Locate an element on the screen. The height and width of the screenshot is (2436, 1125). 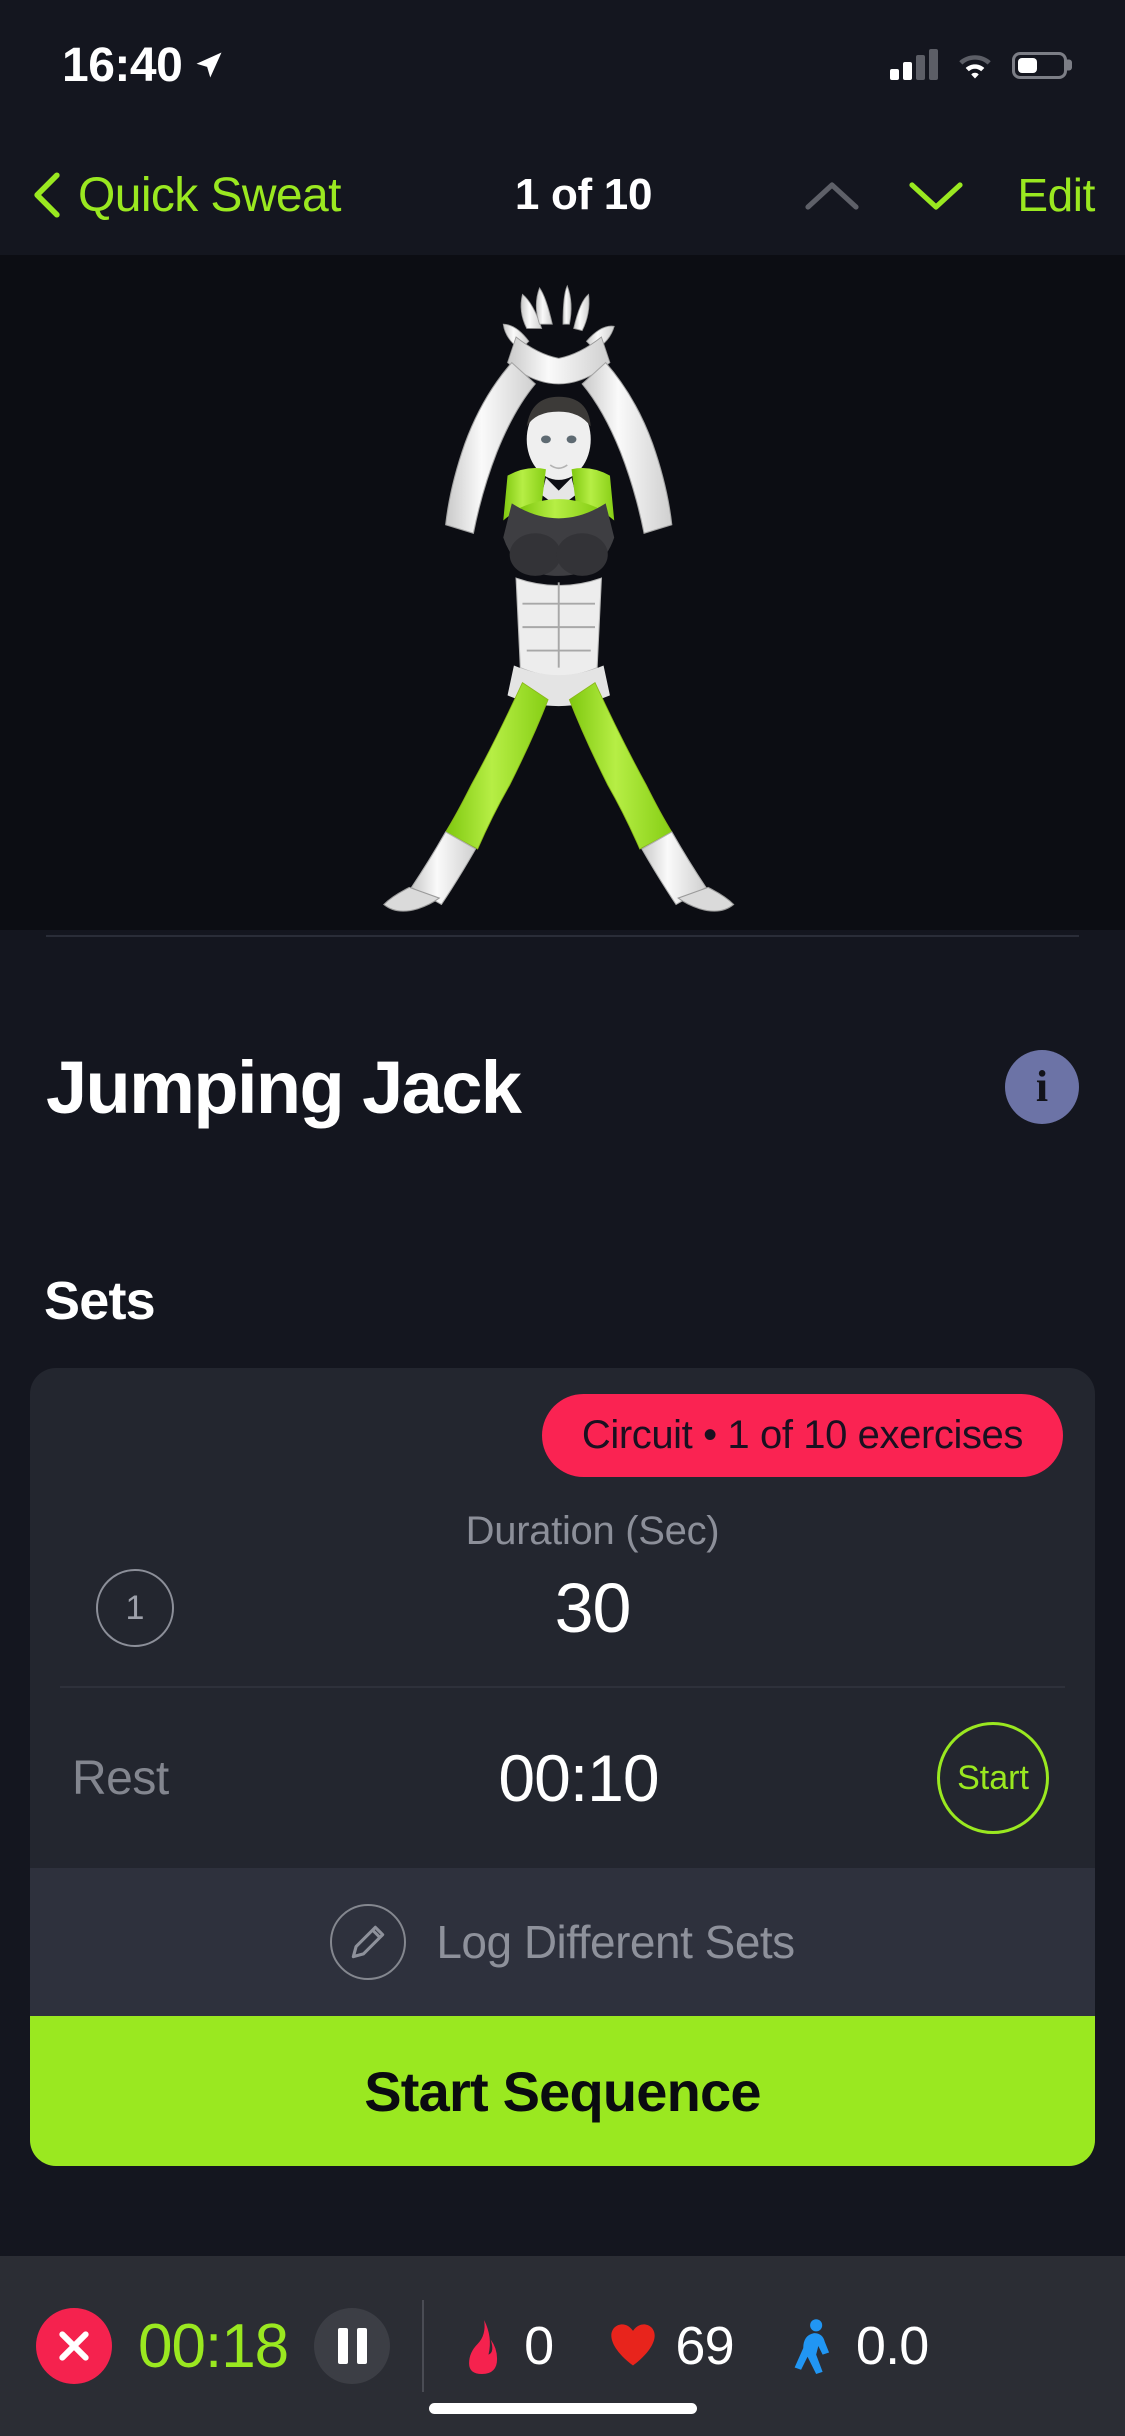
set-number-wrap: 1 is located at coordinates (135, 1608).